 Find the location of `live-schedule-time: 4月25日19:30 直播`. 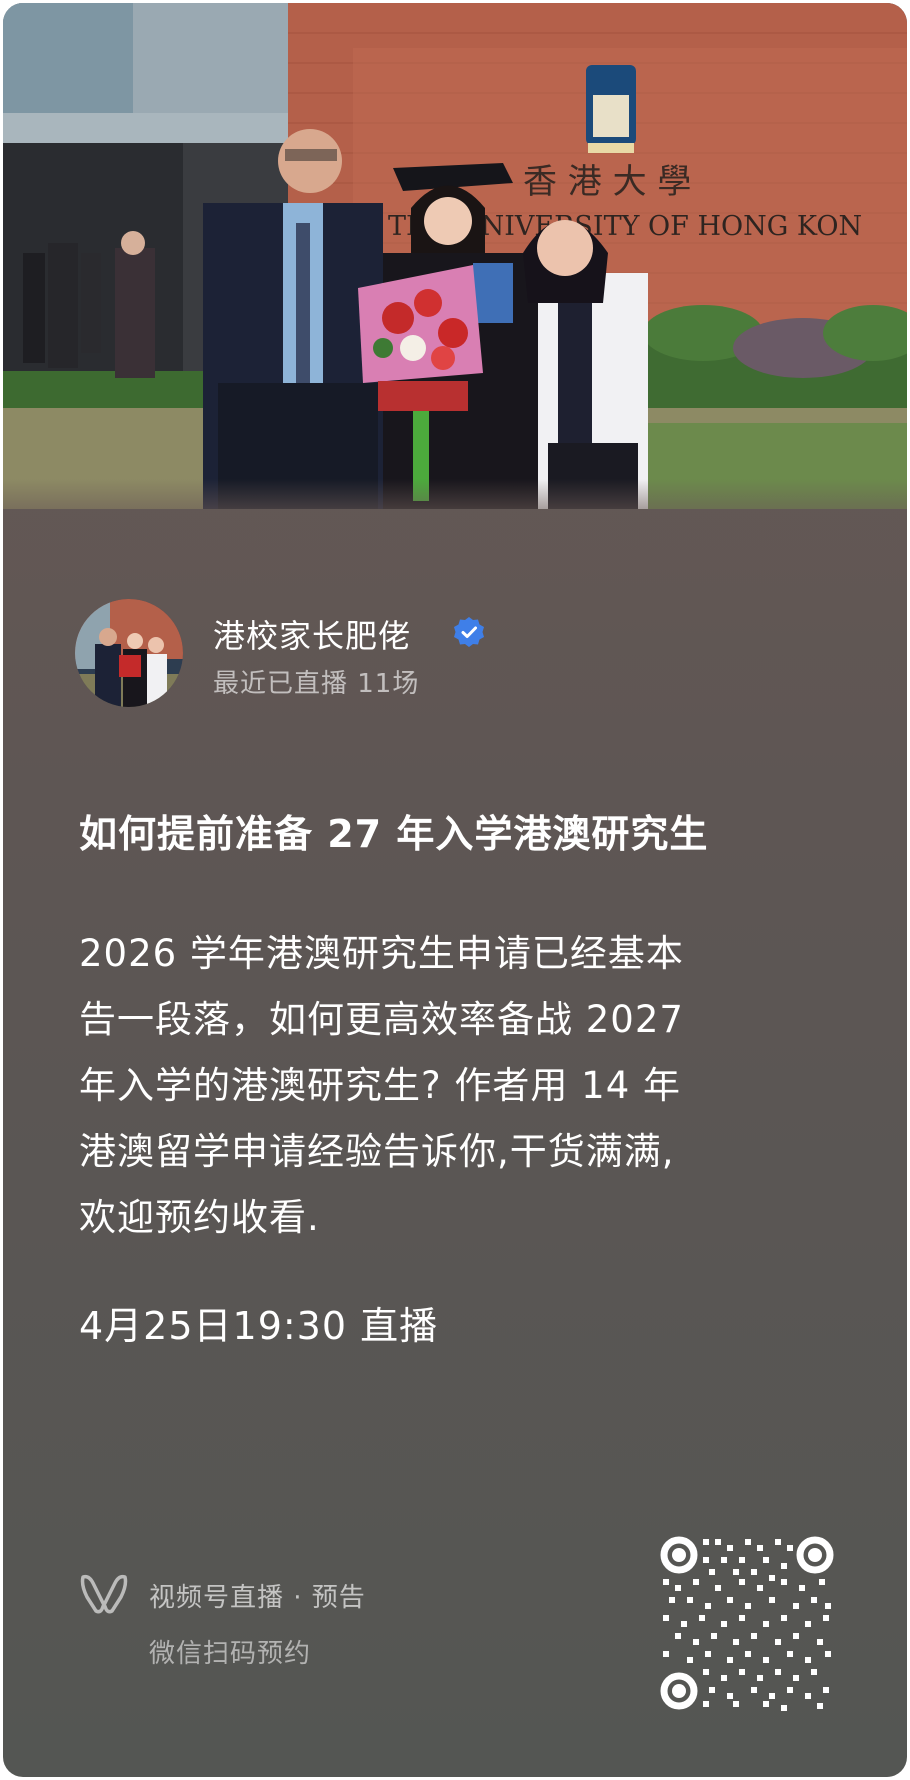

live-schedule-time: 4月25日19:30 直播 is located at coordinates (259, 1326).